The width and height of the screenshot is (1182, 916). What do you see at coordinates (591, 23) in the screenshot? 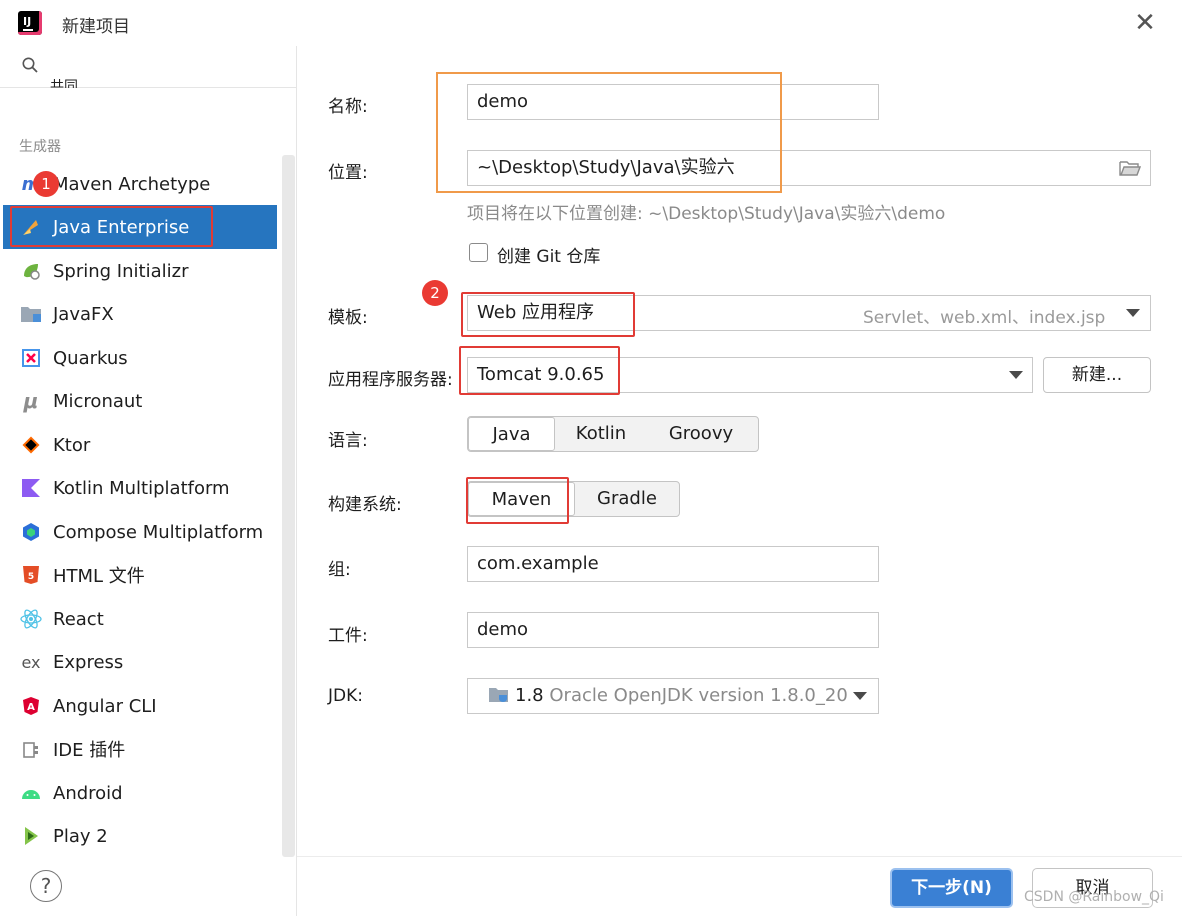
I see `title-bar` at bounding box center [591, 23].